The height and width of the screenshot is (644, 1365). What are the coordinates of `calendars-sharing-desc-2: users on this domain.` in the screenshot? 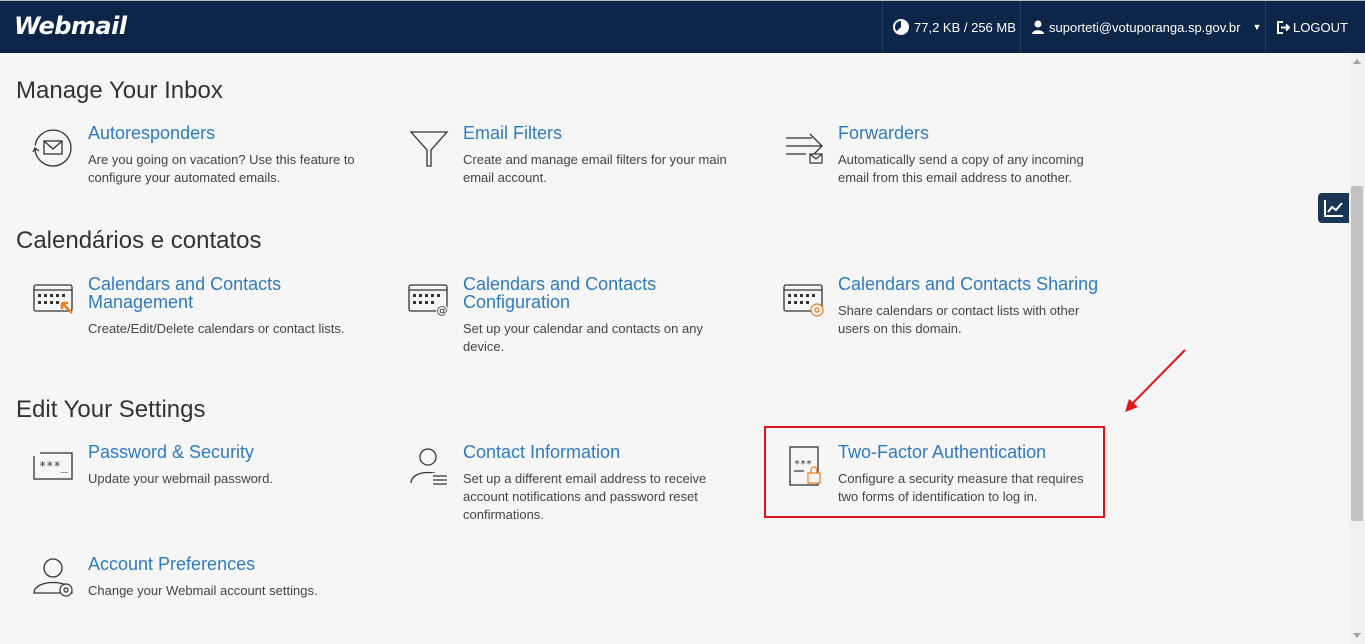 It's located at (900, 328).